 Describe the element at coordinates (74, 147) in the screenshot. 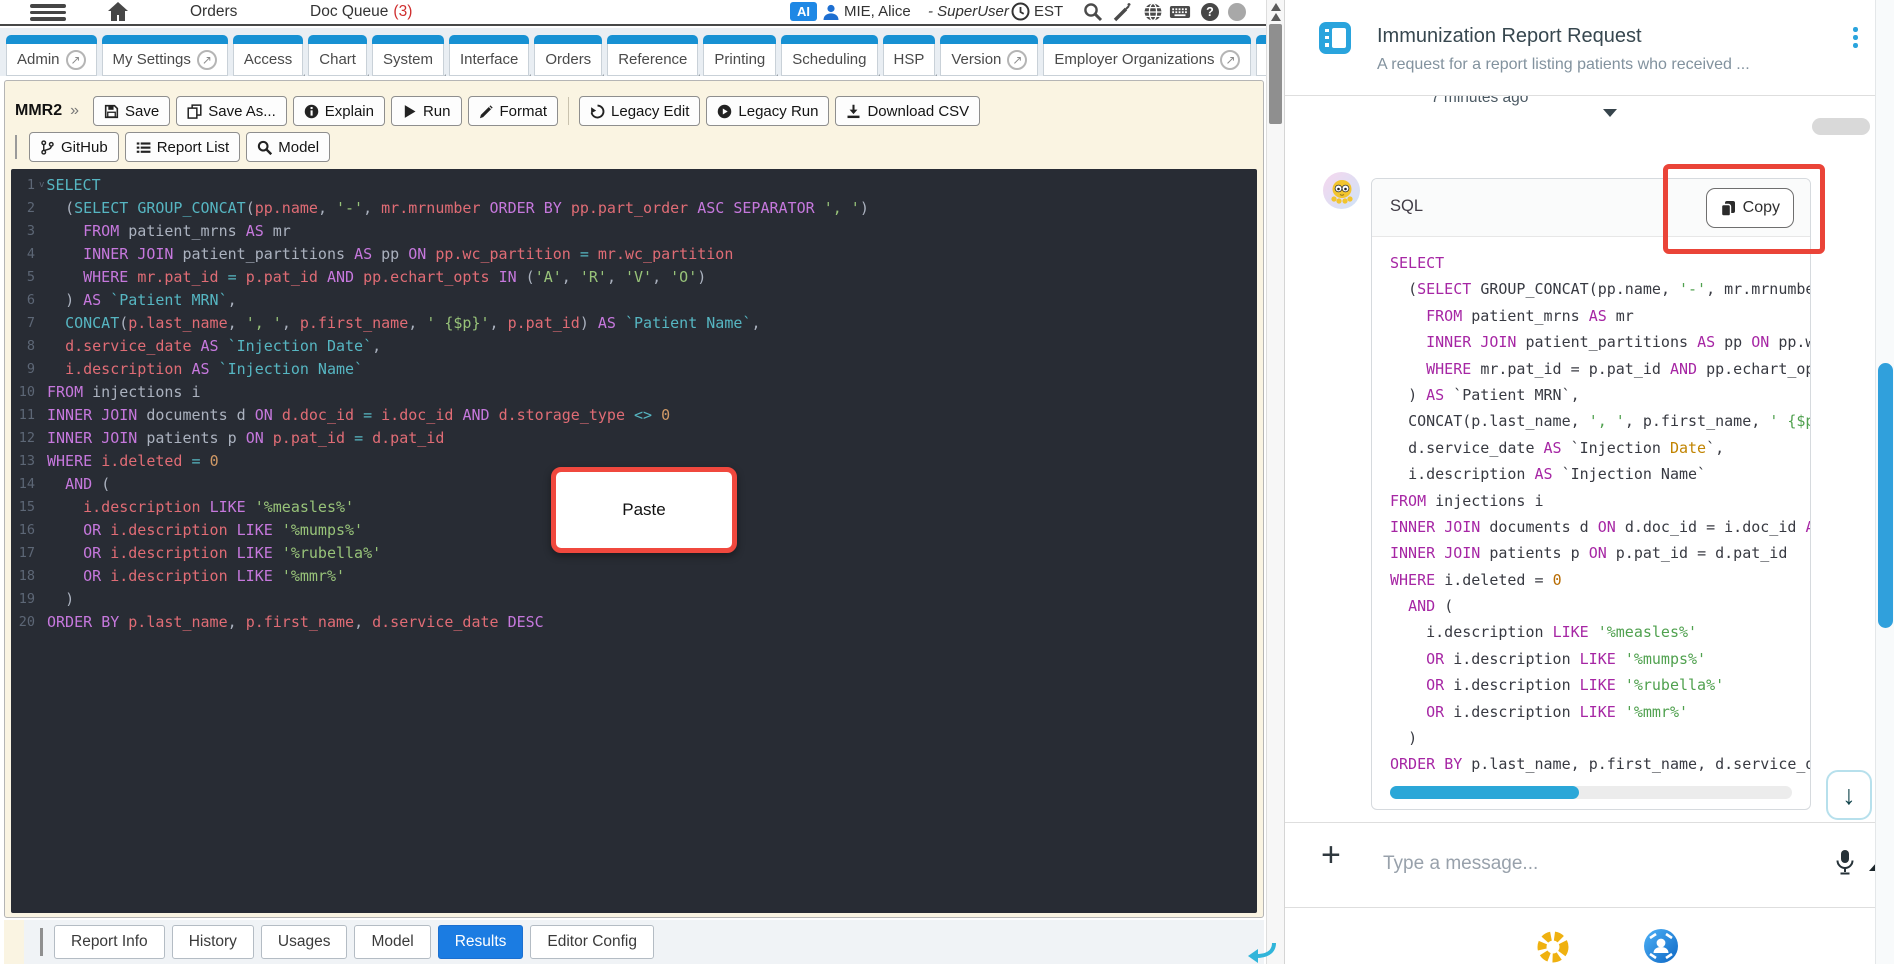

I see `toolbar-github-button: GitHub` at that location.